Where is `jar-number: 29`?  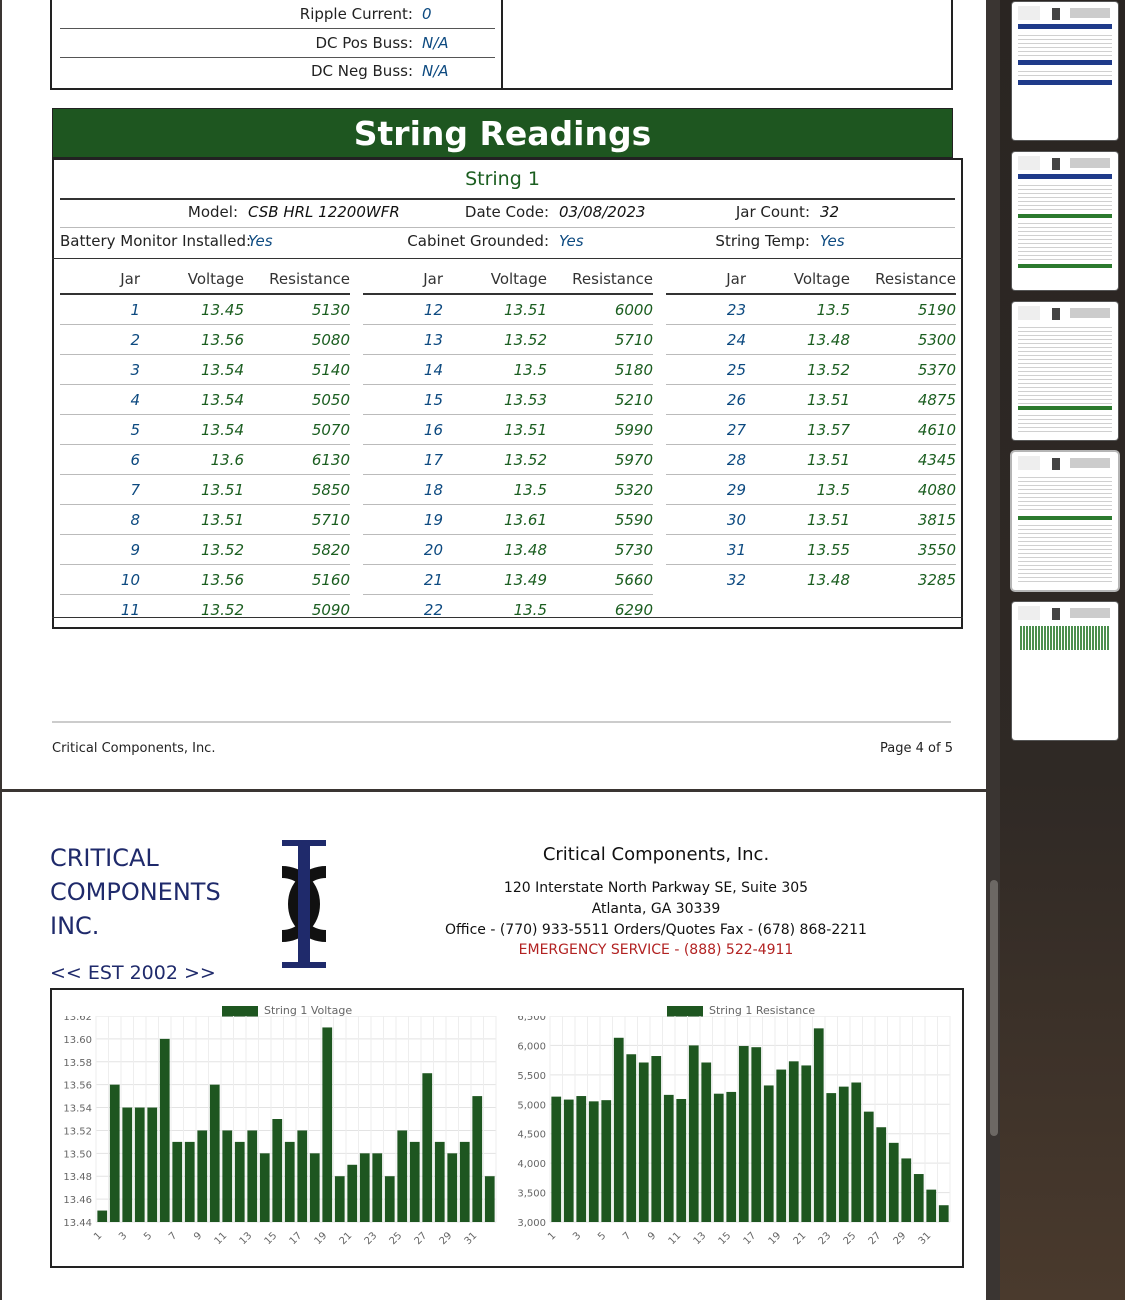
jar-number: 29 is located at coordinates (706, 489).